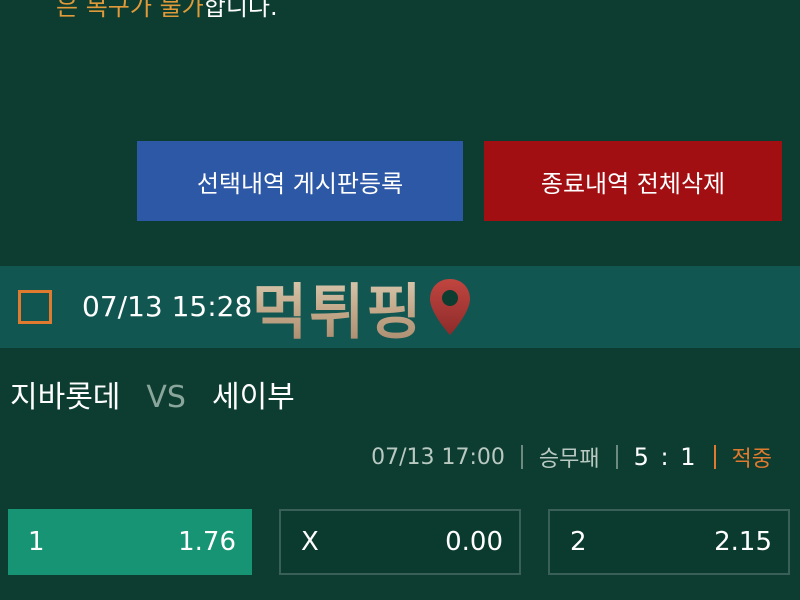 The width and height of the screenshot is (800, 600). Describe the element at coordinates (130, 10) in the screenshot. I see `notice-highlight: 은 복구가 불가` at that location.